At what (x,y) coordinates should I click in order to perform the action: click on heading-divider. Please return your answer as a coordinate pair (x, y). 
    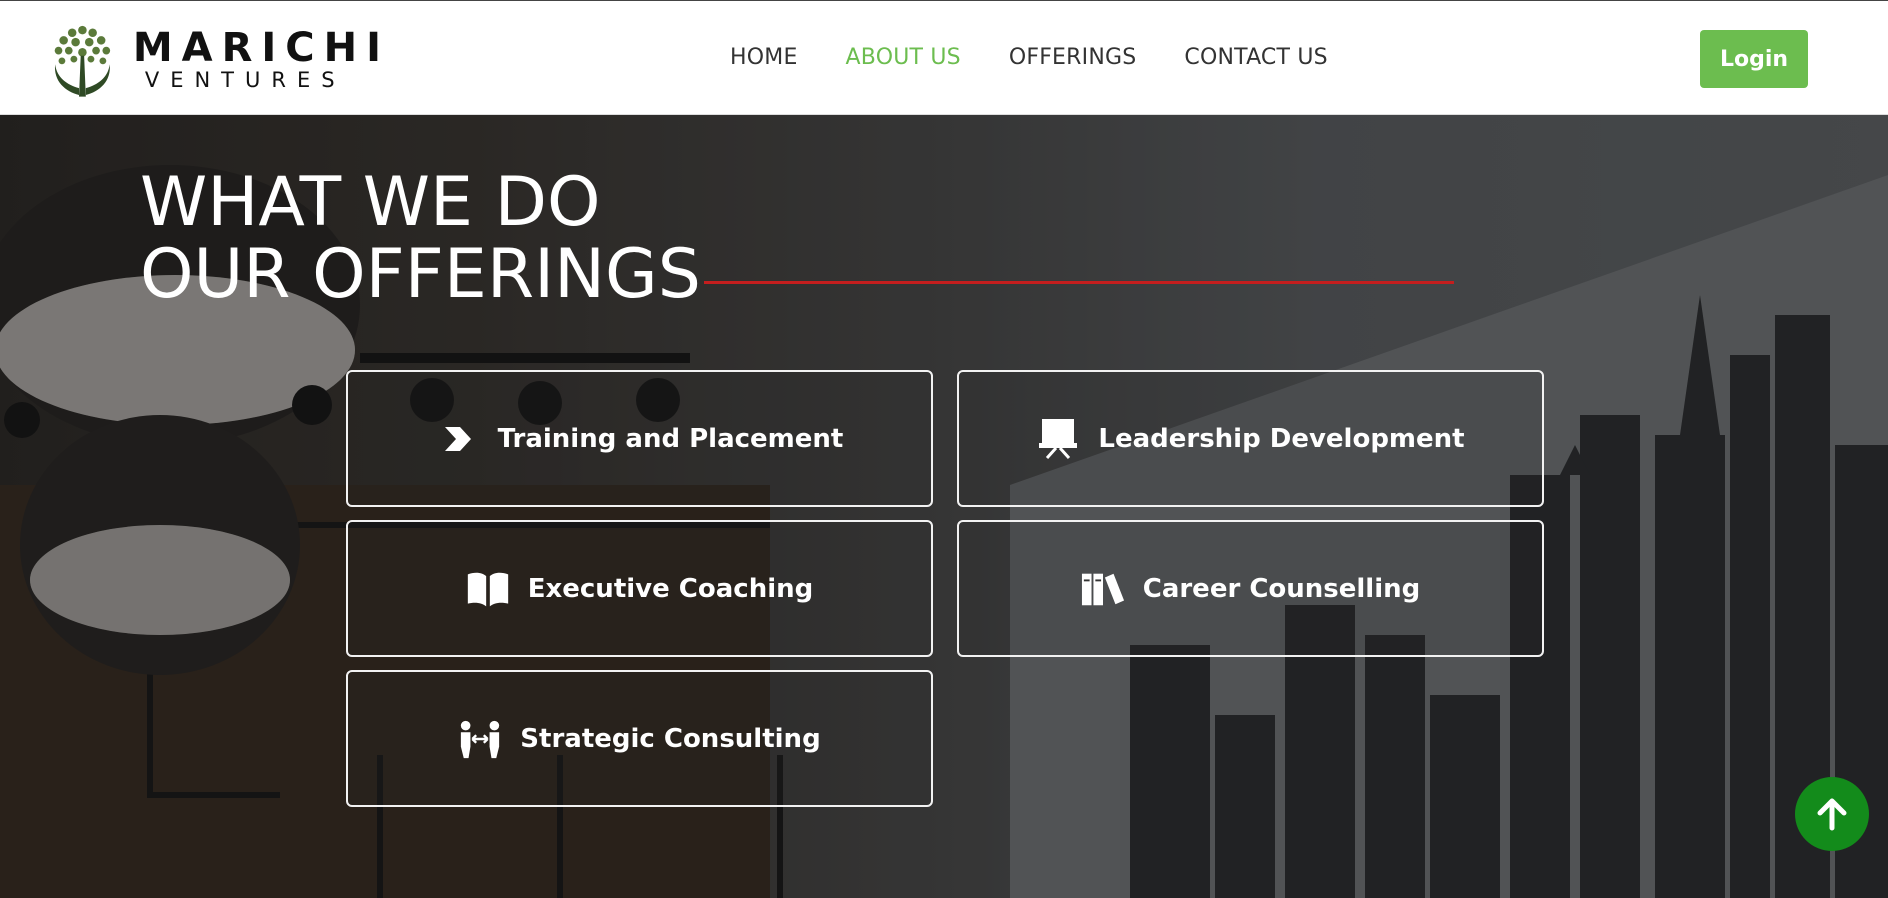
    Looking at the image, I should click on (1079, 282).